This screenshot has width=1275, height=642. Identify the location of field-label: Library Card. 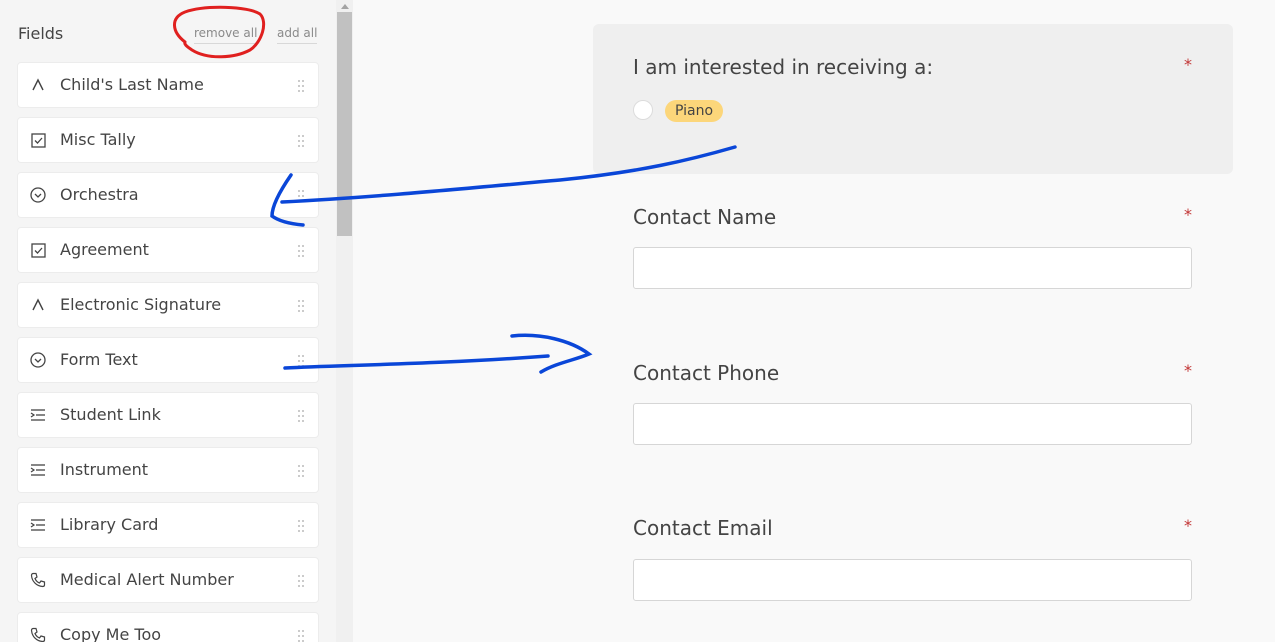
(109, 524).